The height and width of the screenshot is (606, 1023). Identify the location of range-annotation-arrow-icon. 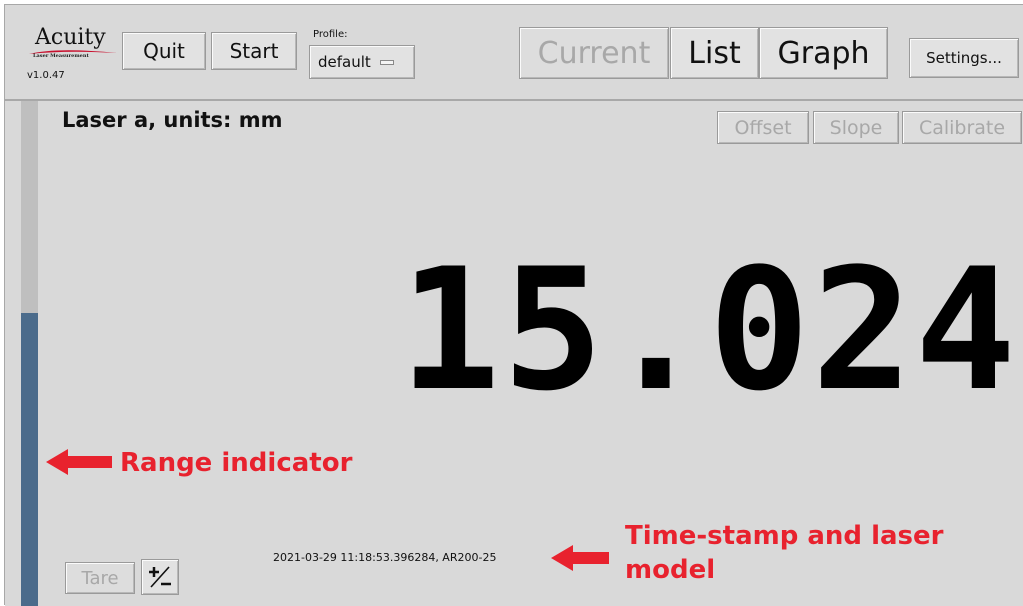
(79, 462).